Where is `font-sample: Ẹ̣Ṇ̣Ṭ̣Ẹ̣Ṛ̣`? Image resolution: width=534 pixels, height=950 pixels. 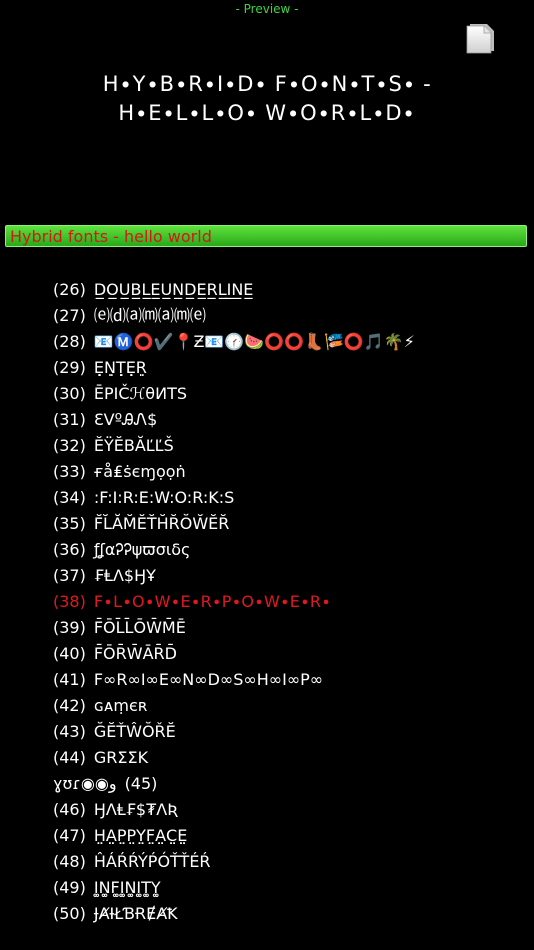
font-sample: Ẹ̣Ṇ̣Ṭ̣Ẹ̣Ṛ̣ is located at coordinates (120, 367).